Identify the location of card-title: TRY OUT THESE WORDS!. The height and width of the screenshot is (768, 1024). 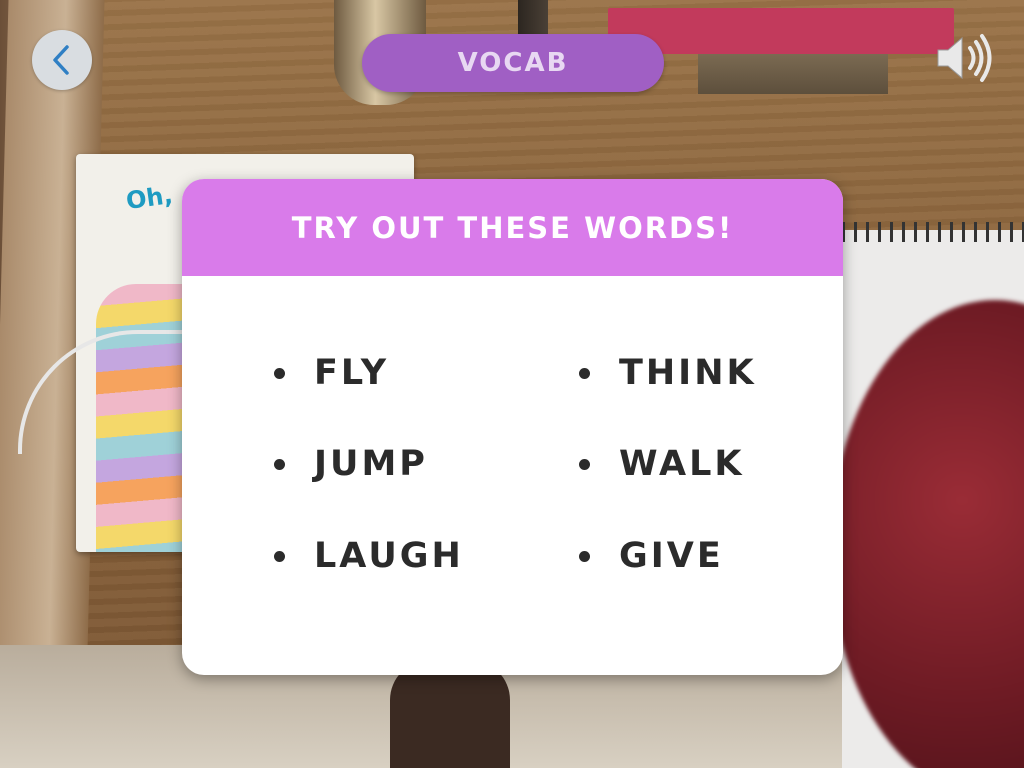
(512, 227).